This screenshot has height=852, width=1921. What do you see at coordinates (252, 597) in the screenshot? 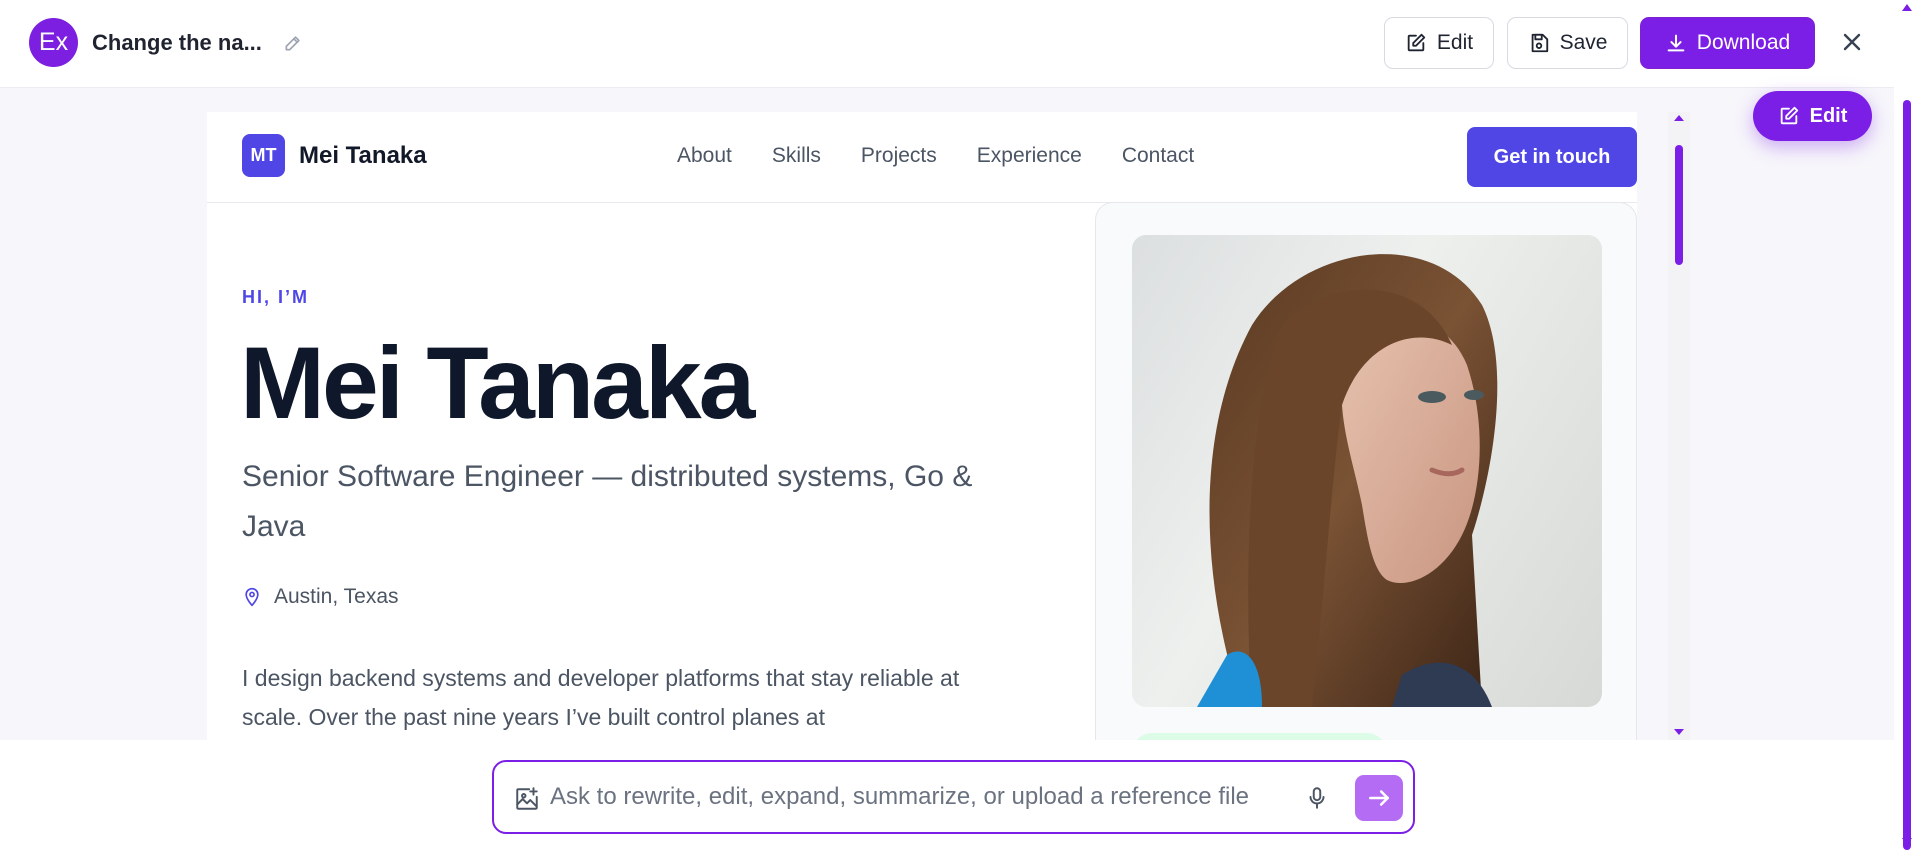
I see `map-pin-icon` at bounding box center [252, 597].